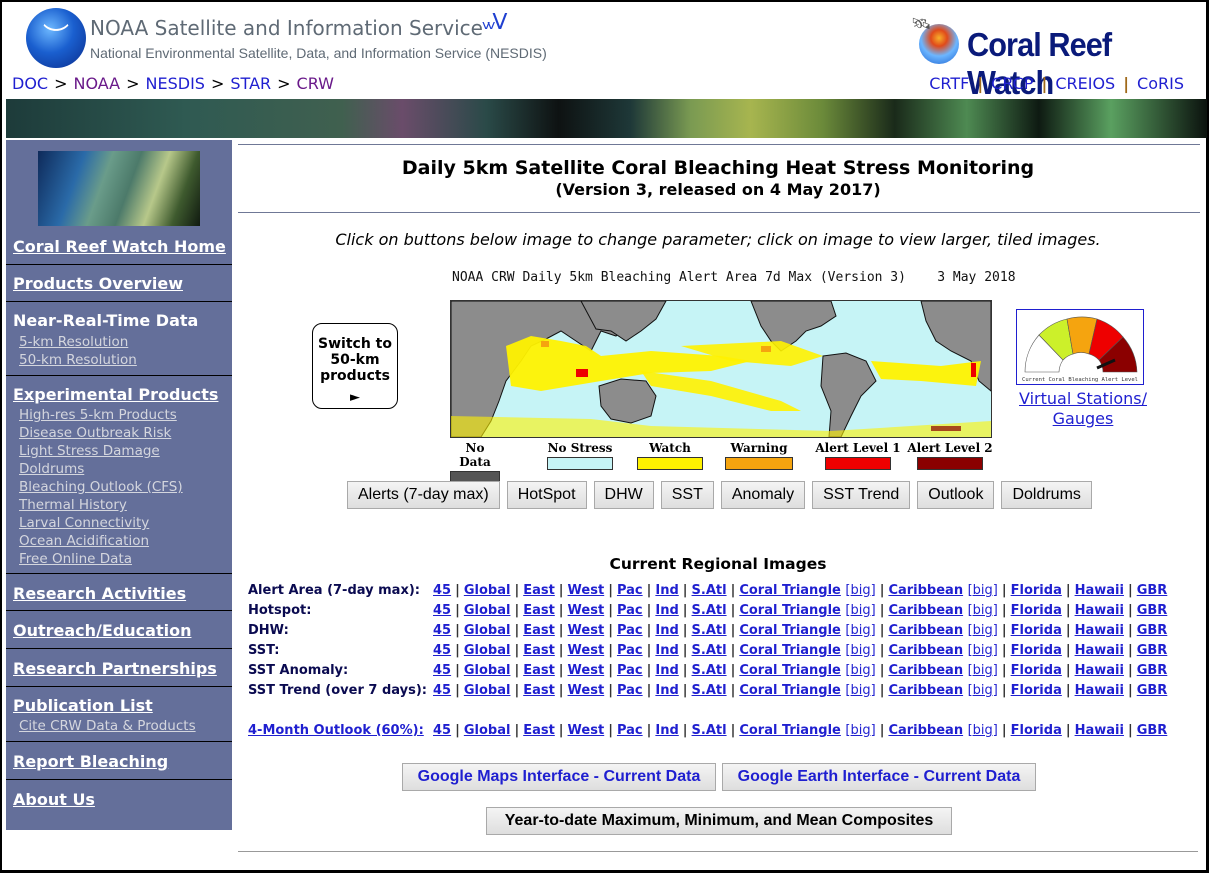  Describe the element at coordinates (559, 777) in the screenshot. I see `google-maps-interface-button: Google Maps Interface - Current Data` at that location.